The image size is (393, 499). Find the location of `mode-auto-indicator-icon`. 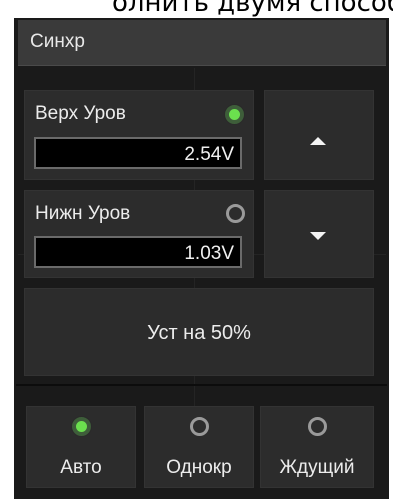

mode-auto-indicator-icon is located at coordinates (81, 426).